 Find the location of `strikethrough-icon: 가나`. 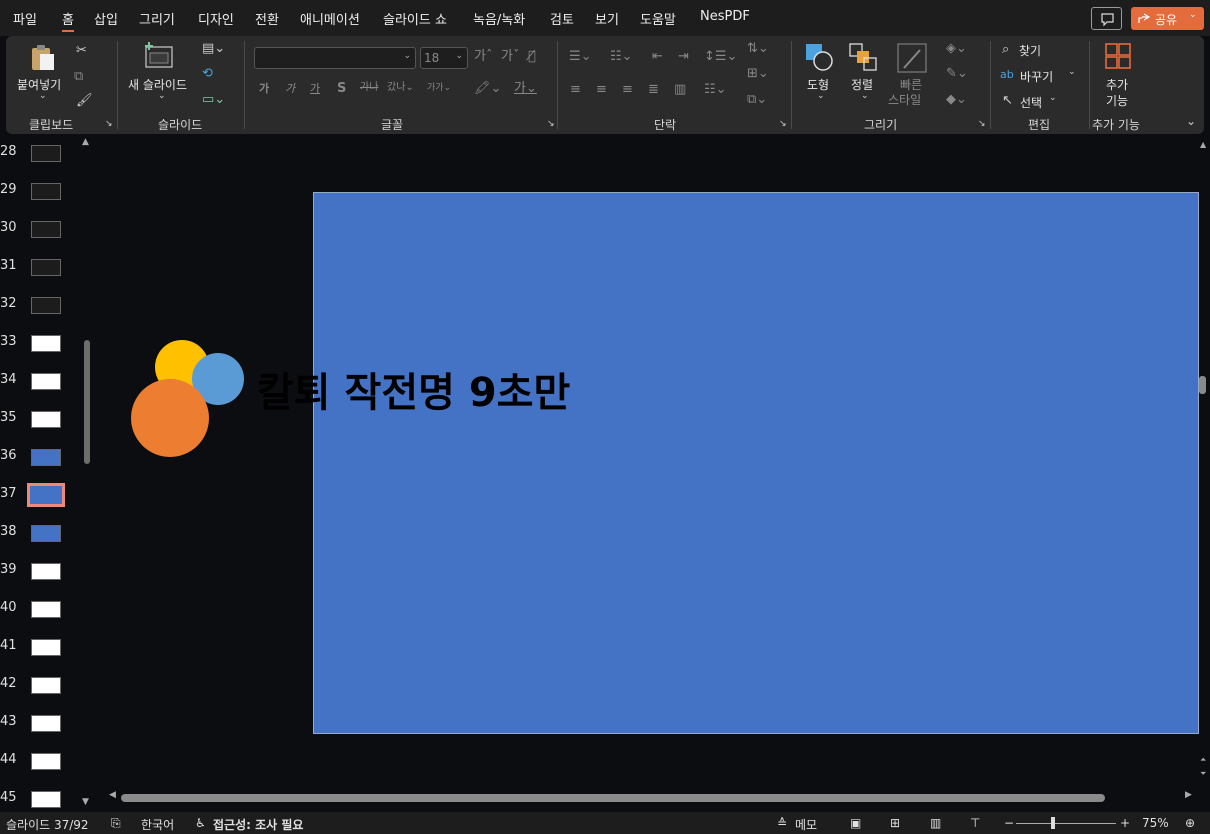

strikethrough-icon: 가나 is located at coordinates (369, 88).